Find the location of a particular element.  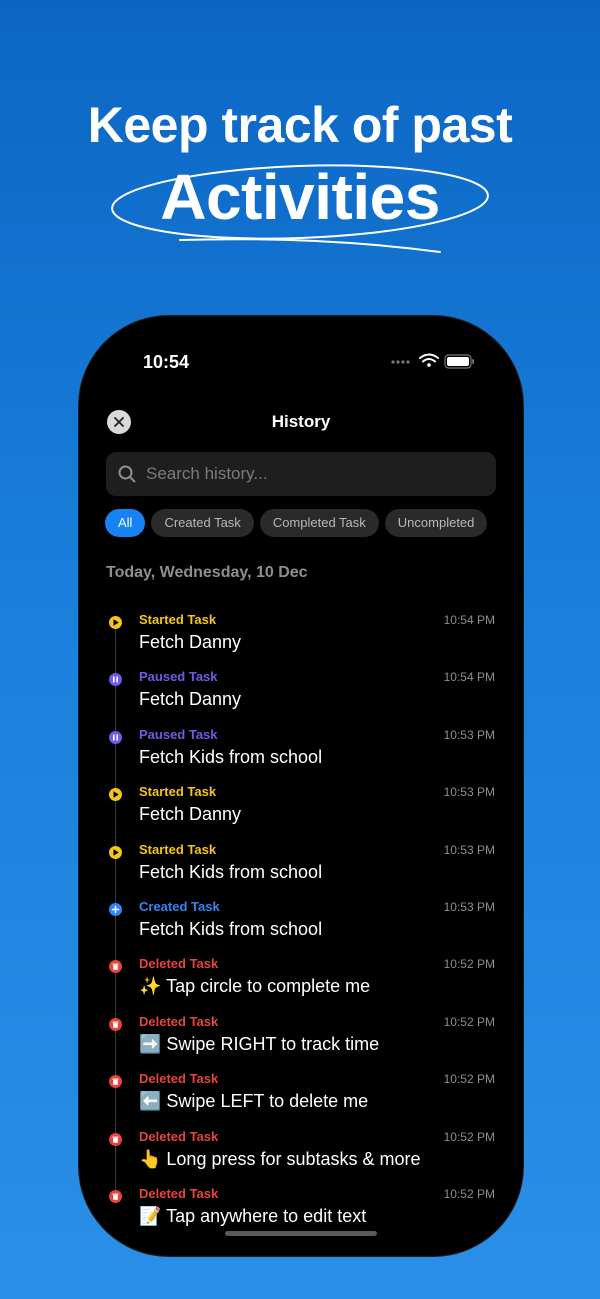

status-icons is located at coordinates (432, 361).